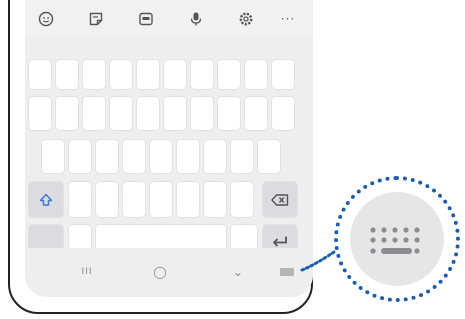 The image size is (465, 319). What do you see at coordinates (169, 18) in the screenshot?
I see `keyboard-toolbar: ···` at bounding box center [169, 18].